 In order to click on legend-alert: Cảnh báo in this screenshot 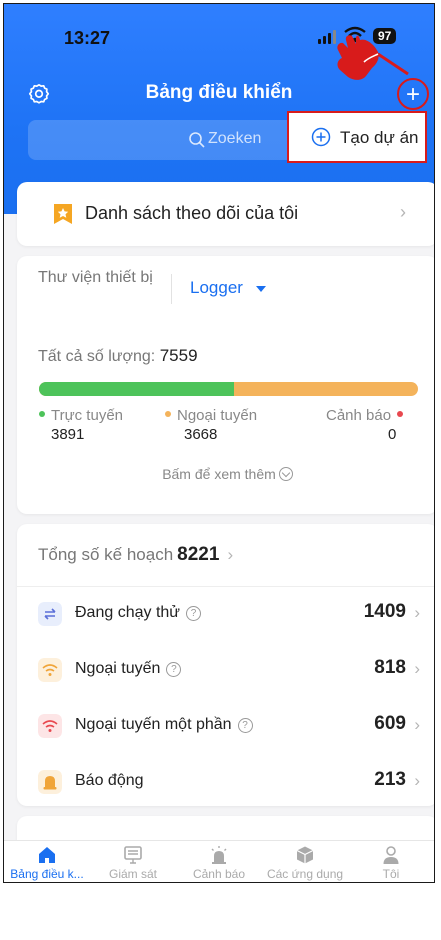, I will do `click(365, 415)`.